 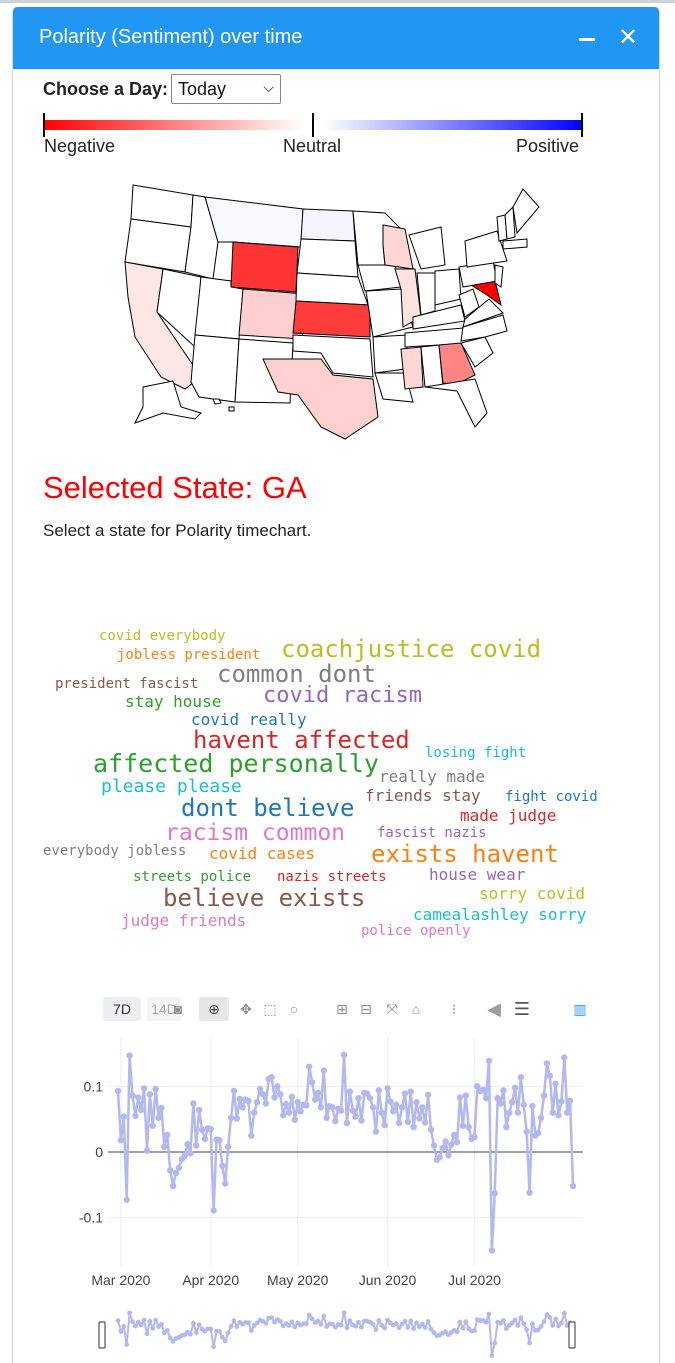 What do you see at coordinates (332, 289) in the screenshot?
I see `state-ne` at bounding box center [332, 289].